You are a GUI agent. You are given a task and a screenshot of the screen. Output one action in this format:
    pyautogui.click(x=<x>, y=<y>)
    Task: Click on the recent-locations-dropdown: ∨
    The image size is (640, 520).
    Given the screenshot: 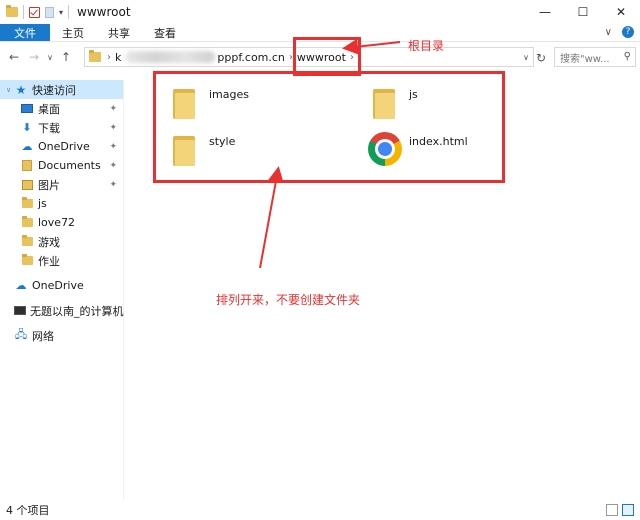 What is the action you would take?
    pyautogui.click(x=50, y=57)
    